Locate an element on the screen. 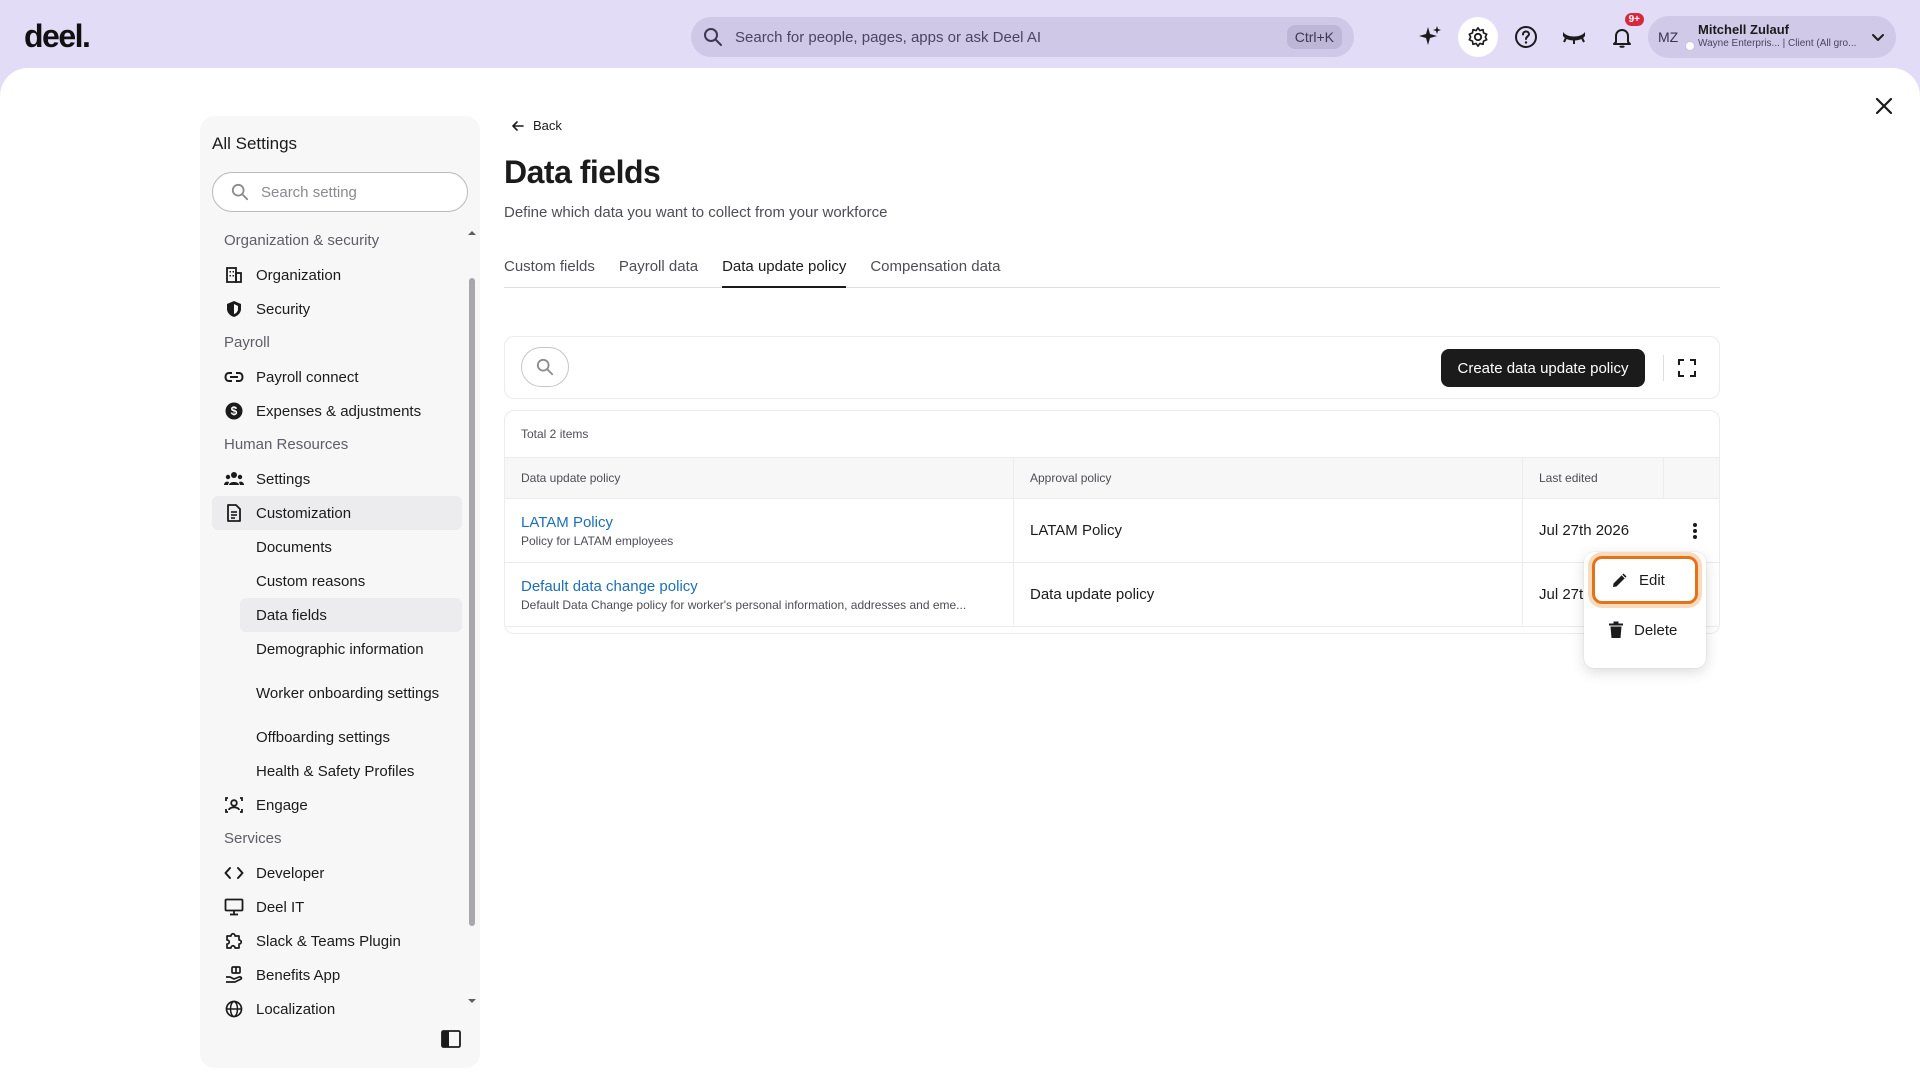 This screenshot has width=1920, height=1080. sidebar-subitem-offboarding: Offboarding settings is located at coordinates (337, 737).